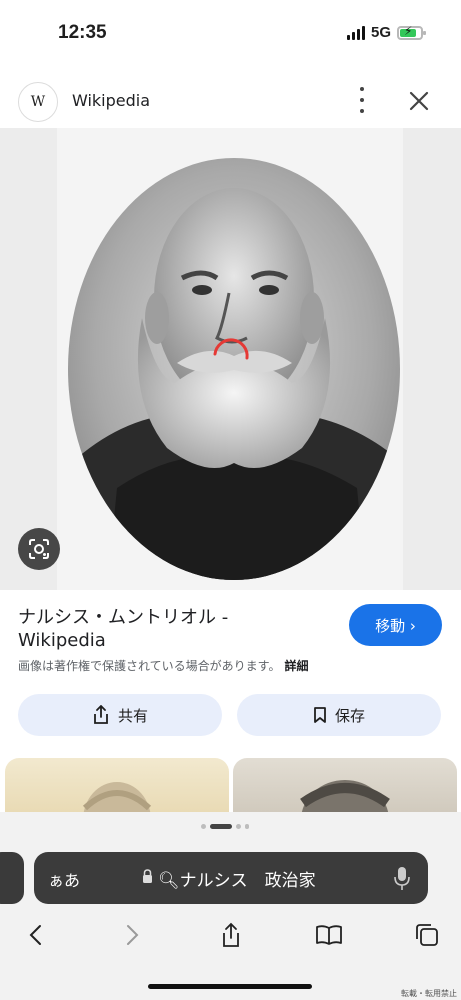 This screenshot has width=461, height=1000. I want to click on forward-button, so click(133, 935).